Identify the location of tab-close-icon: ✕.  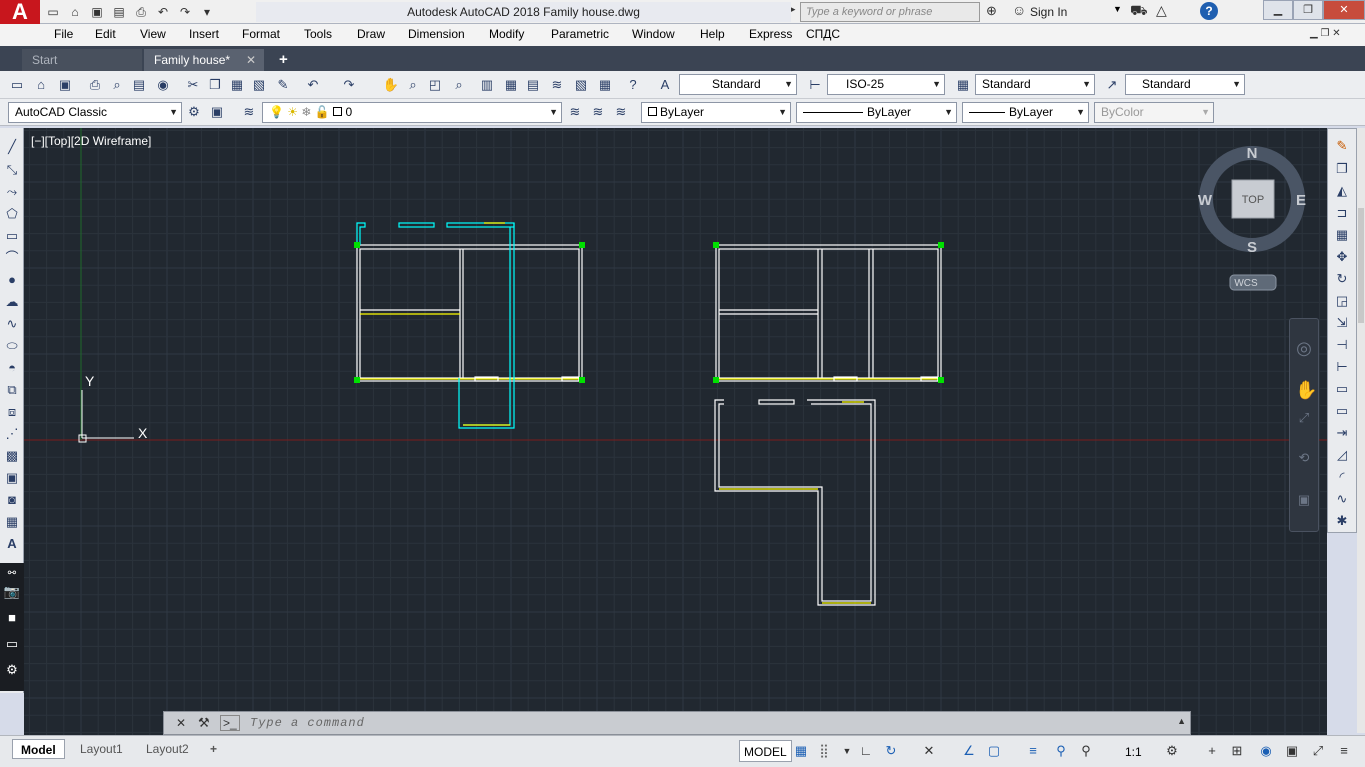
(251, 60).